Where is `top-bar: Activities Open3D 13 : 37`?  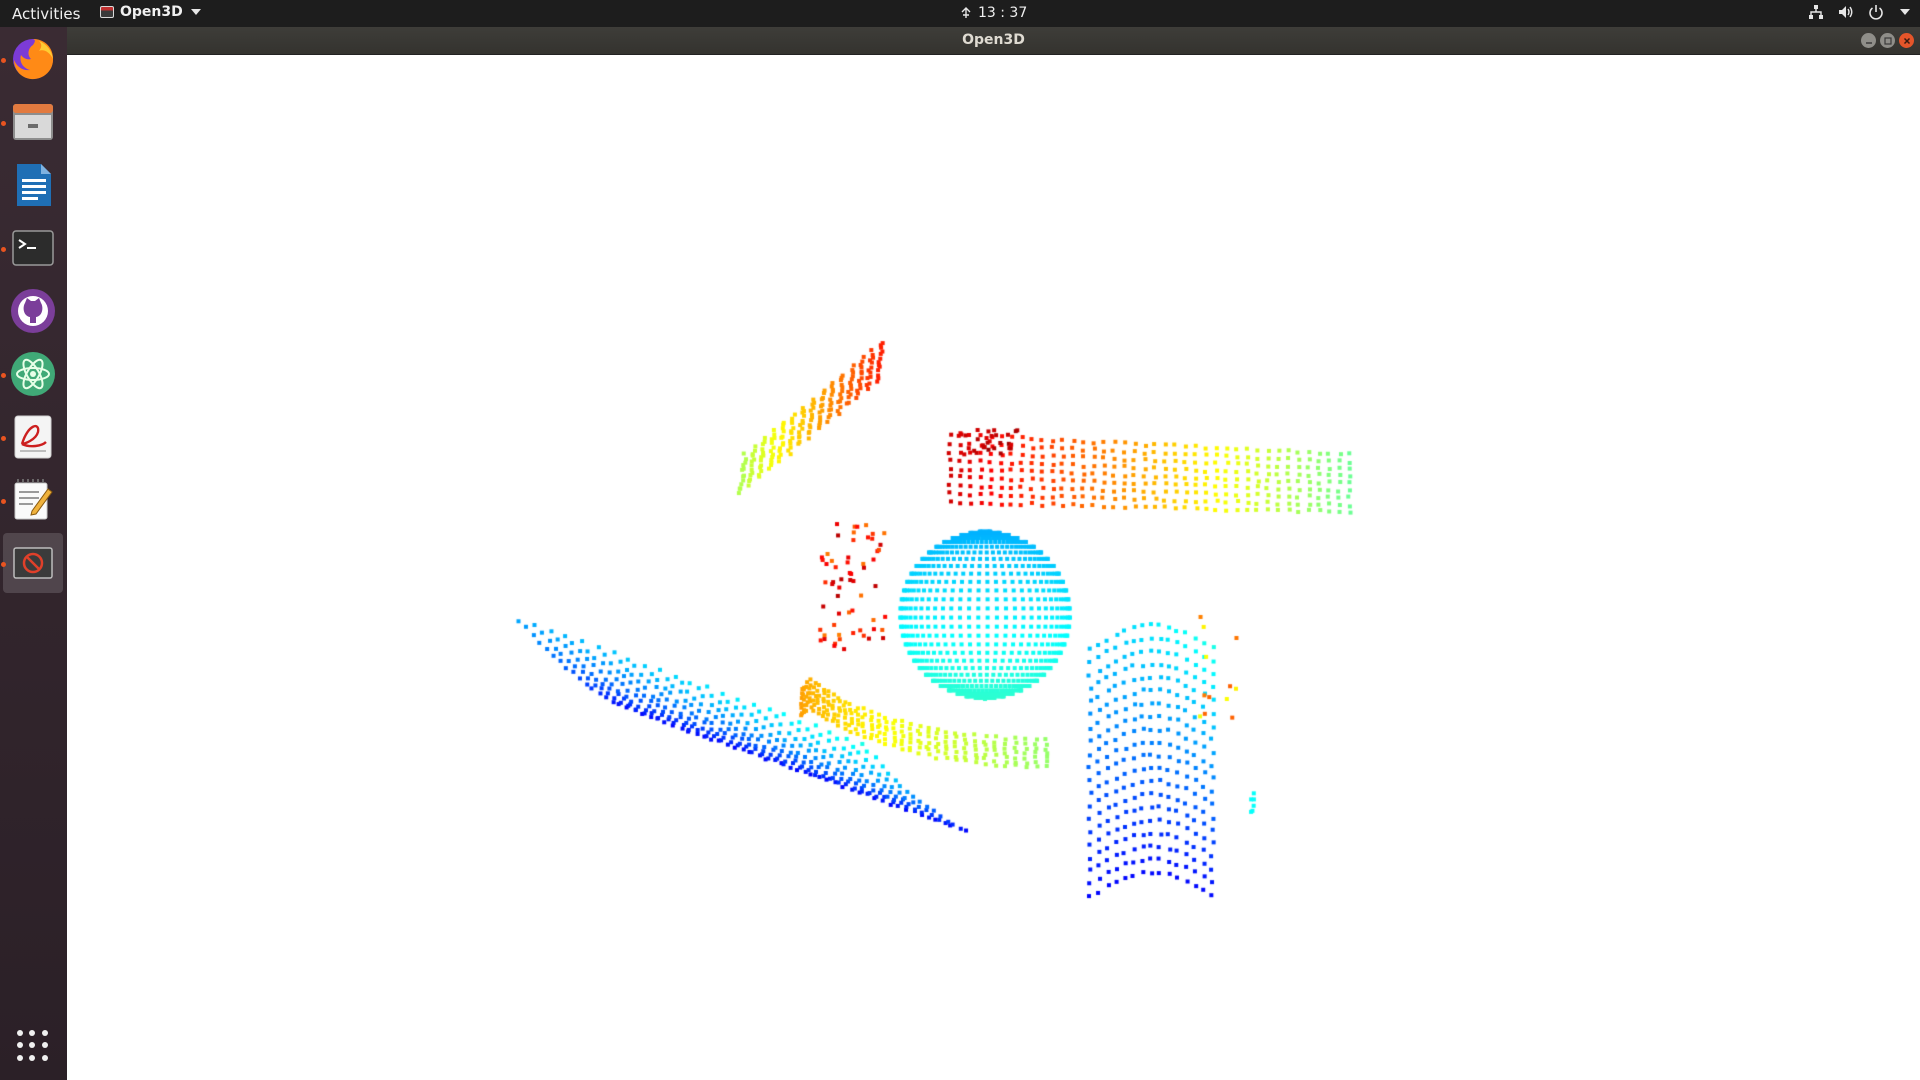
top-bar: Activities Open3D 13 : 37 is located at coordinates (960, 13).